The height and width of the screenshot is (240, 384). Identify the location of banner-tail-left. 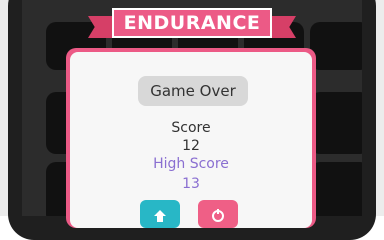
(100, 27).